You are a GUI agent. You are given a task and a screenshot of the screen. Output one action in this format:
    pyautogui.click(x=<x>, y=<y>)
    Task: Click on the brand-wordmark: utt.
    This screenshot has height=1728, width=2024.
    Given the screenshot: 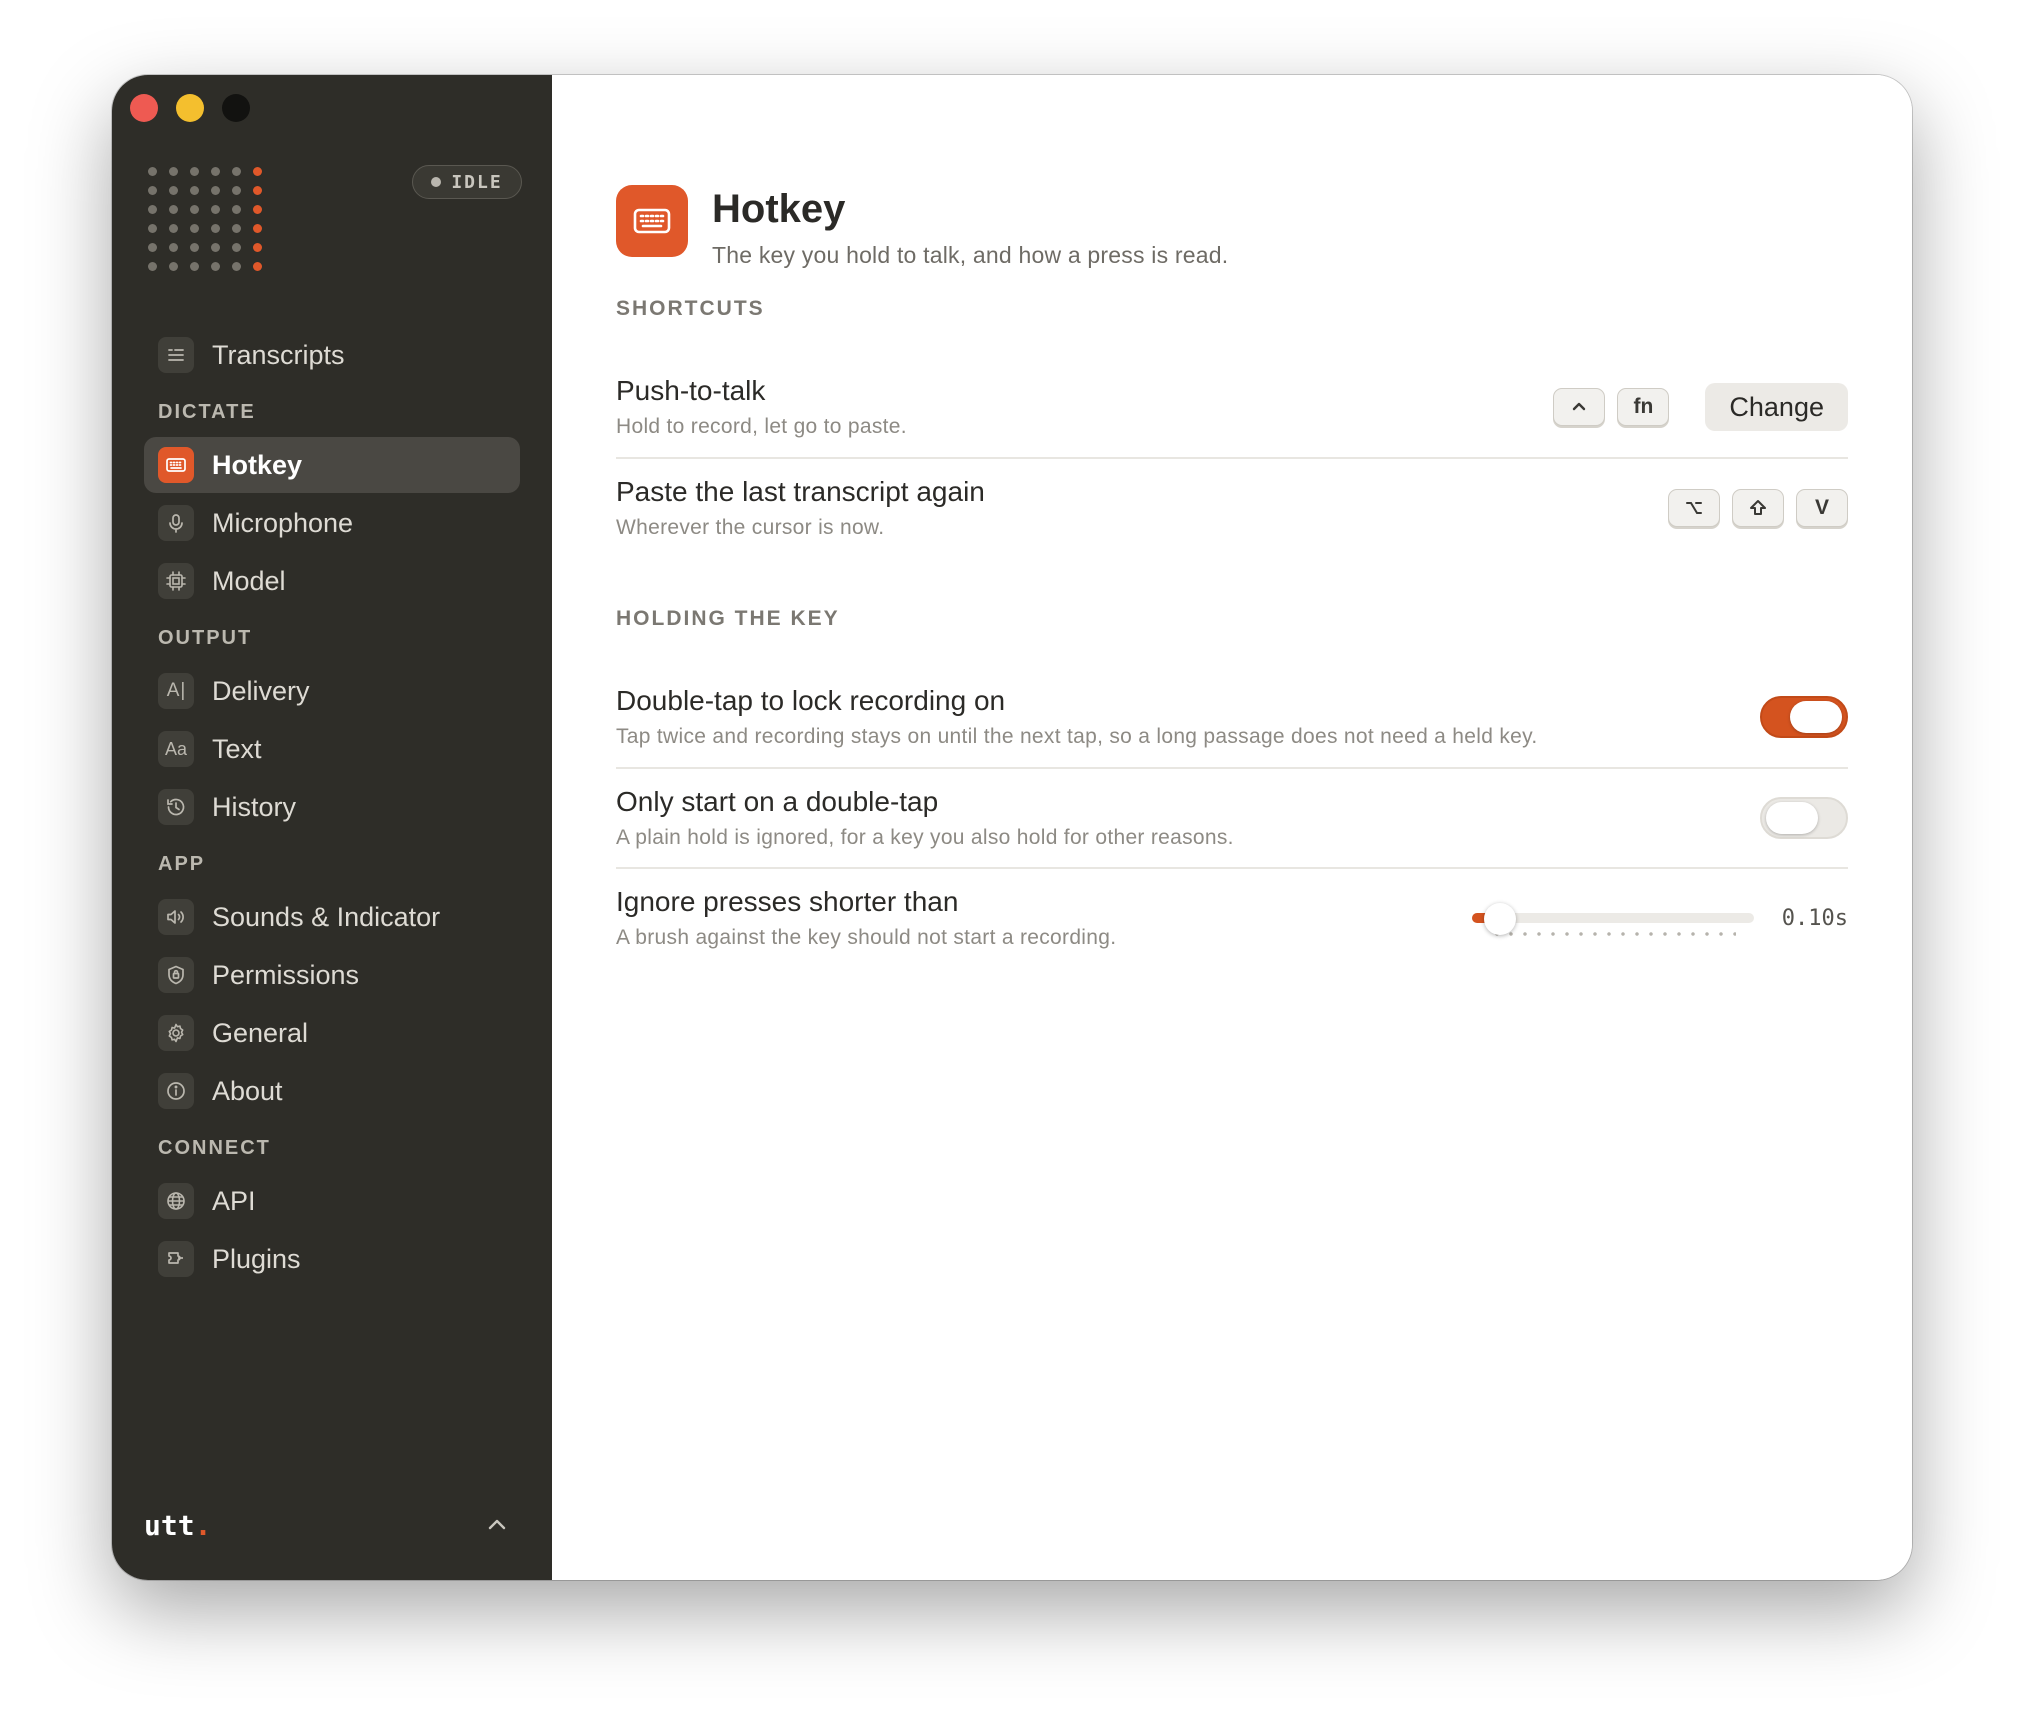 What is the action you would take?
    pyautogui.click(x=177, y=1525)
    